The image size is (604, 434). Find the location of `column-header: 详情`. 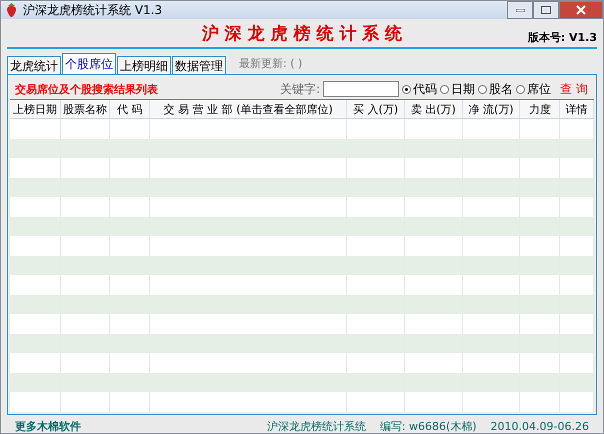

column-header: 详情 is located at coordinates (577, 109).